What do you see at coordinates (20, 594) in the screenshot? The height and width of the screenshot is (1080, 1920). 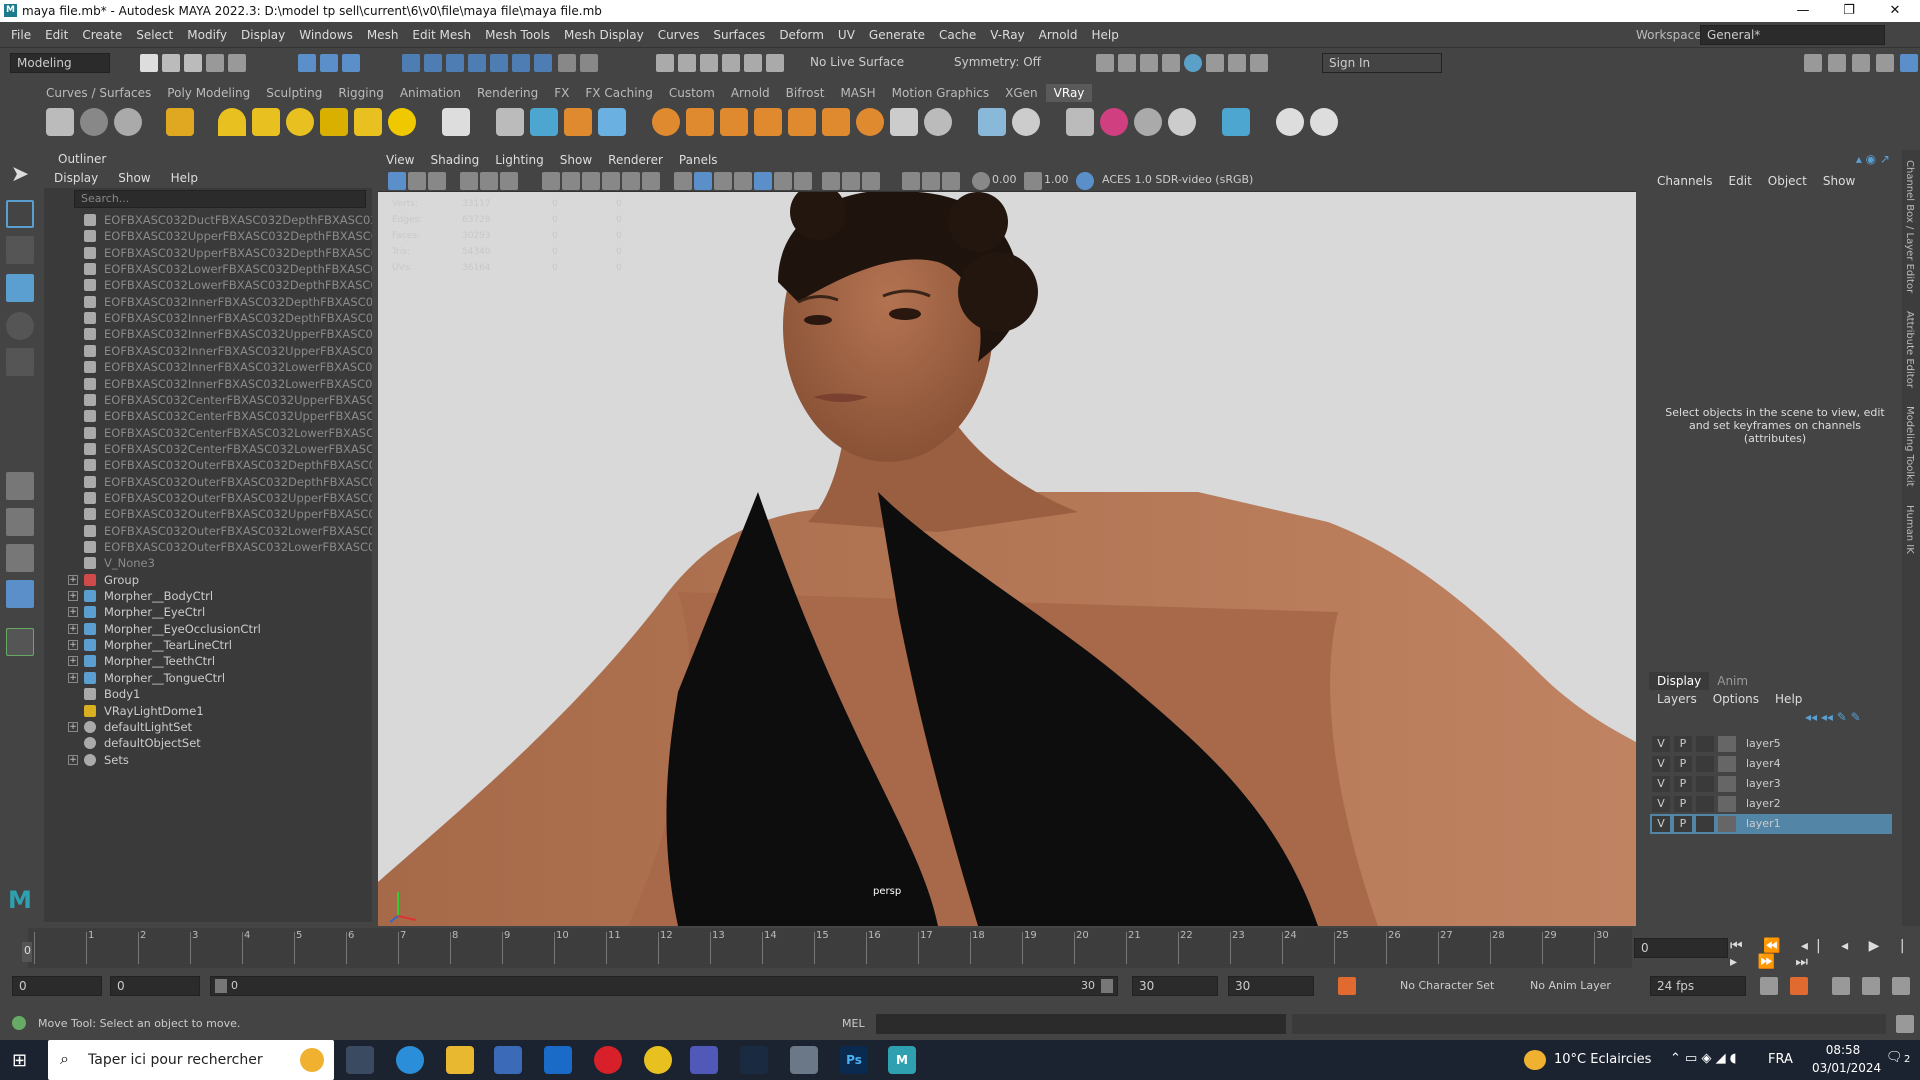 I see `outliner-layout-icon` at bounding box center [20, 594].